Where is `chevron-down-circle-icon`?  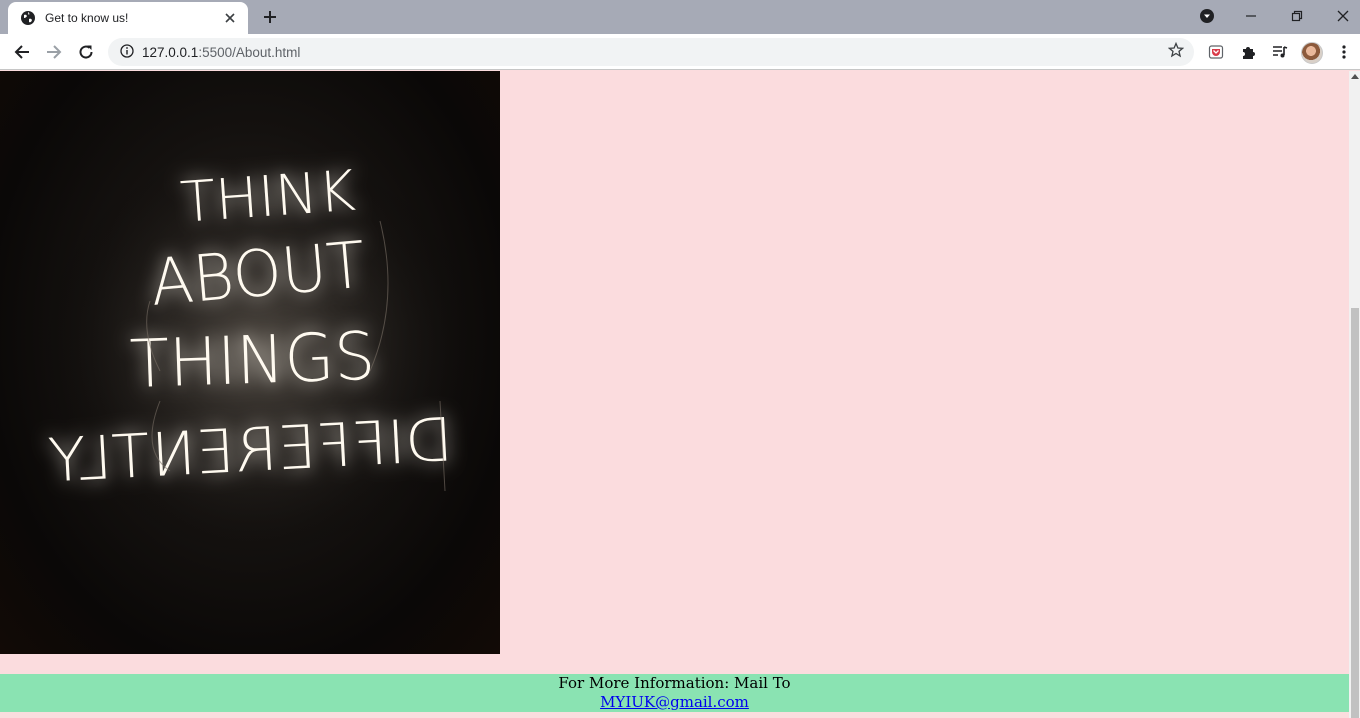
chevron-down-circle-icon is located at coordinates (1207, 16).